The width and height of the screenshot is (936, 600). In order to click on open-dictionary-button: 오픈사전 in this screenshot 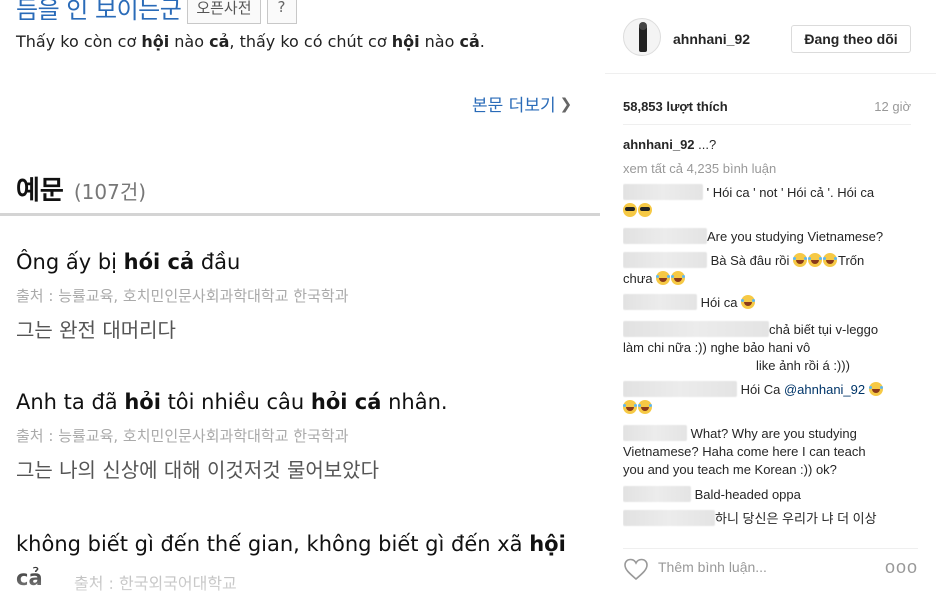, I will do `click(224, 12)`.